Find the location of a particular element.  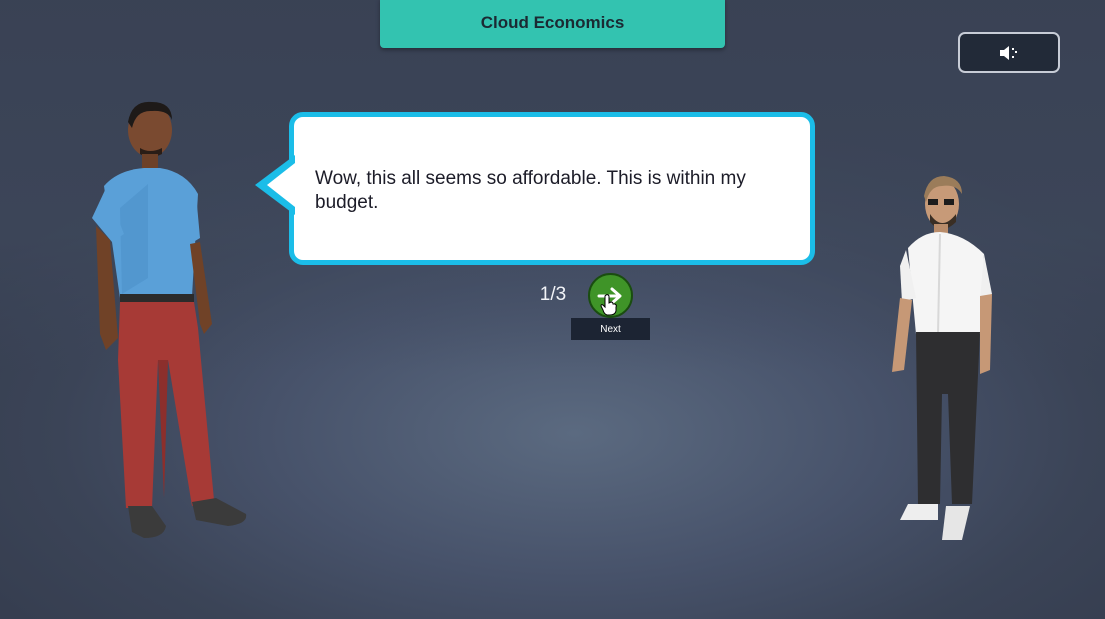

advisor-character is located at coordinates (942, 358).